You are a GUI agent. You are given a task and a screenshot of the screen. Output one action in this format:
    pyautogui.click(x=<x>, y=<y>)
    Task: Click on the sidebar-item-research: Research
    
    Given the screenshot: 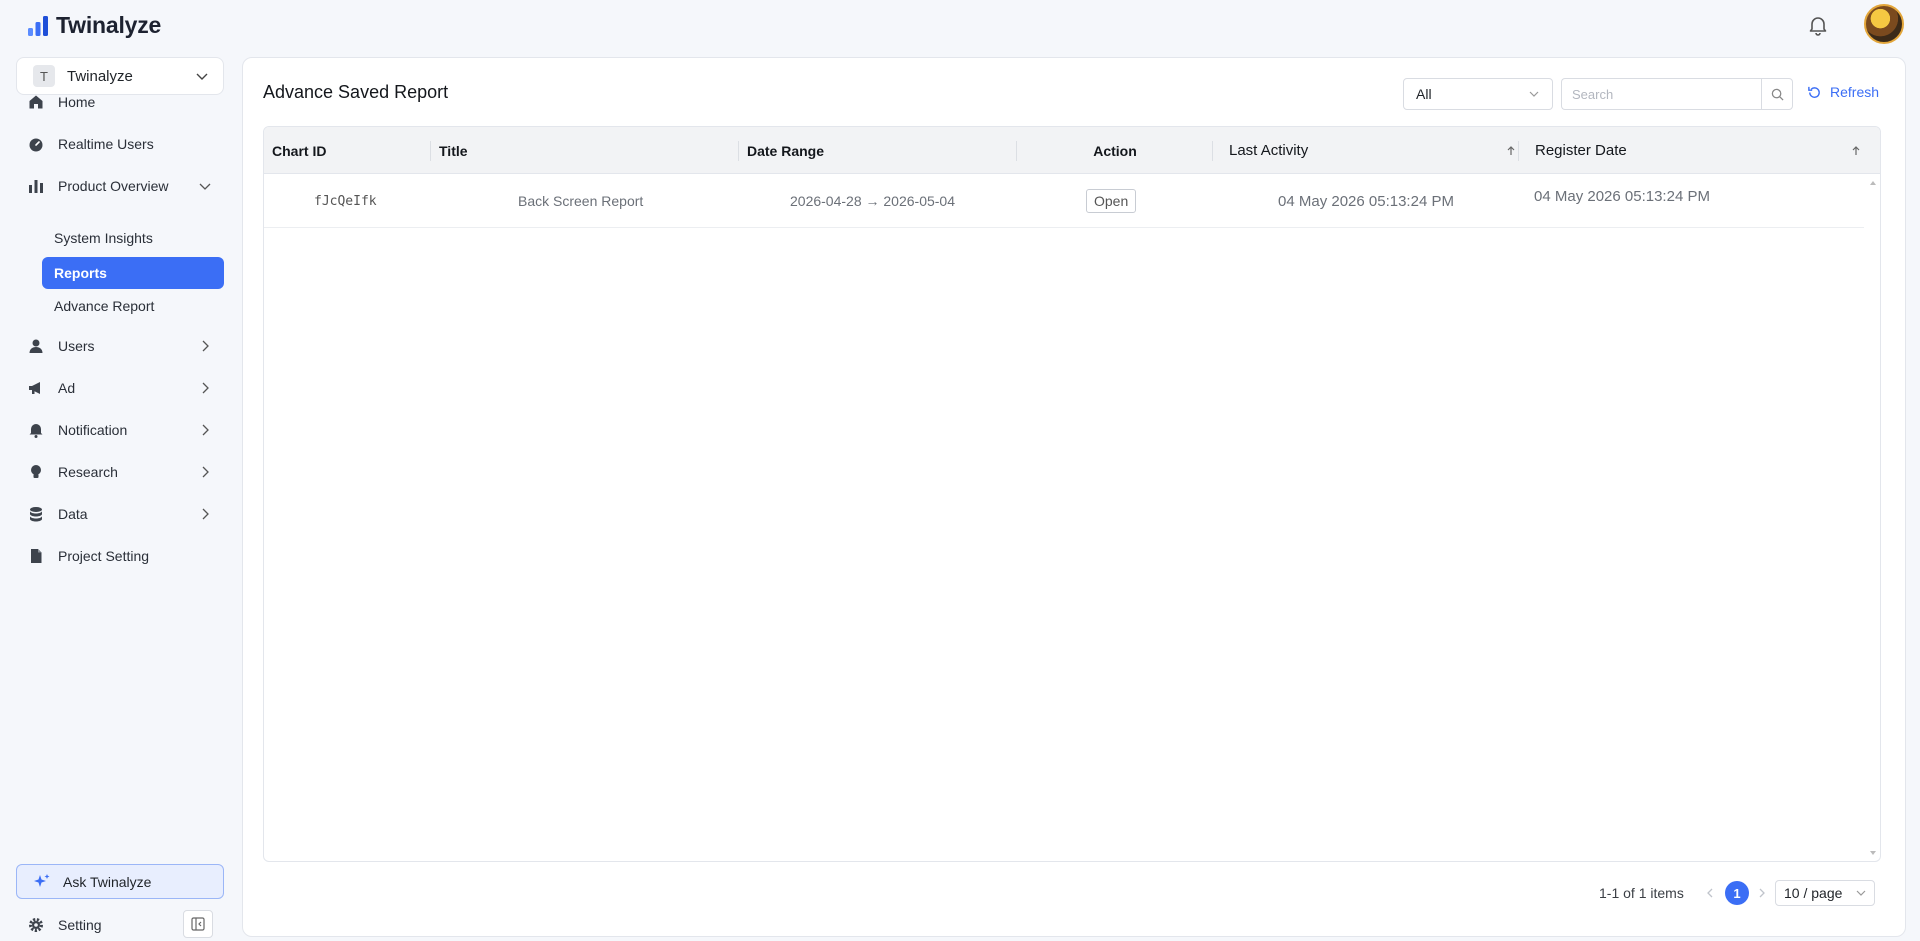 What is the action you would take?
    pyautogui.click(x=120, y=472)
    